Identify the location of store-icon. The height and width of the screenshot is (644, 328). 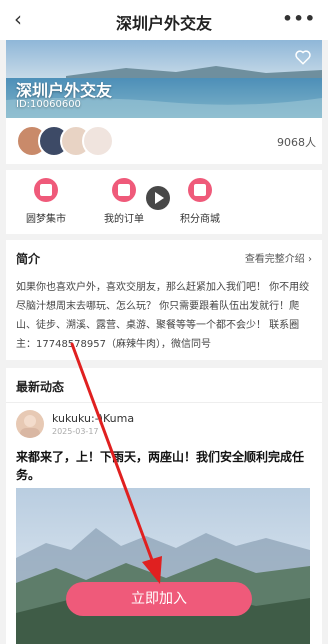
(200, 190).